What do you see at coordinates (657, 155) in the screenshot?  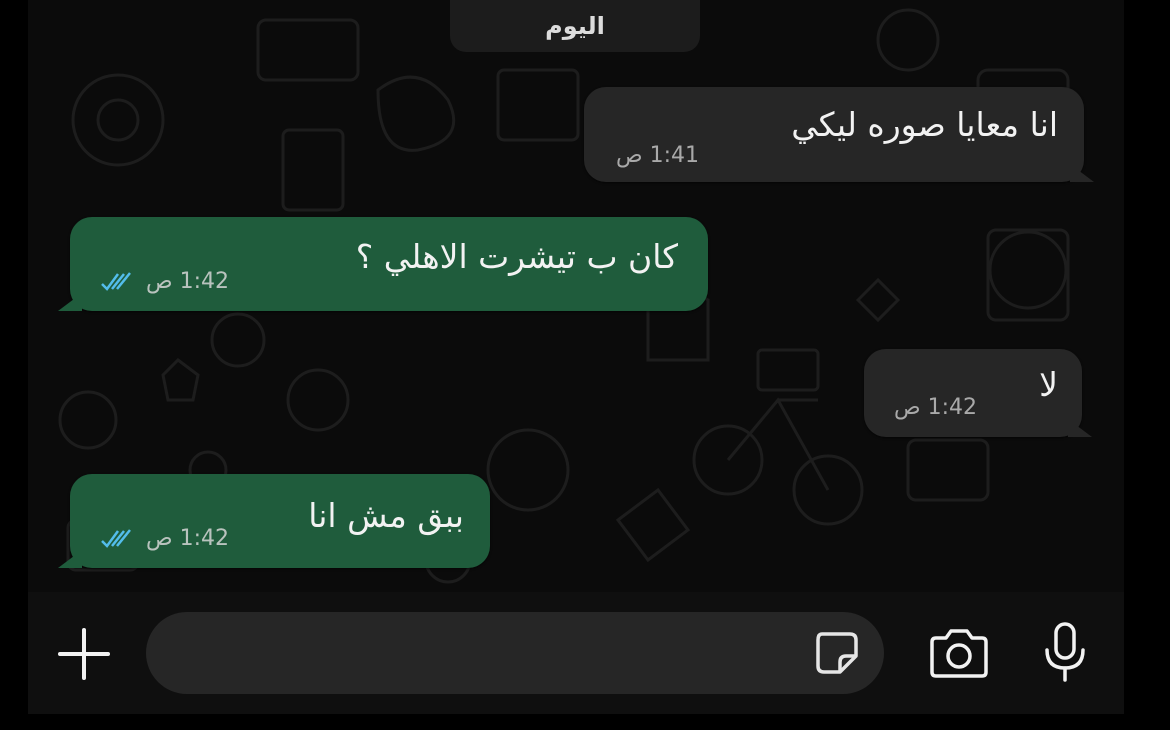 I see `message-time: 1:41 ص` at bounding box center [657, 155].